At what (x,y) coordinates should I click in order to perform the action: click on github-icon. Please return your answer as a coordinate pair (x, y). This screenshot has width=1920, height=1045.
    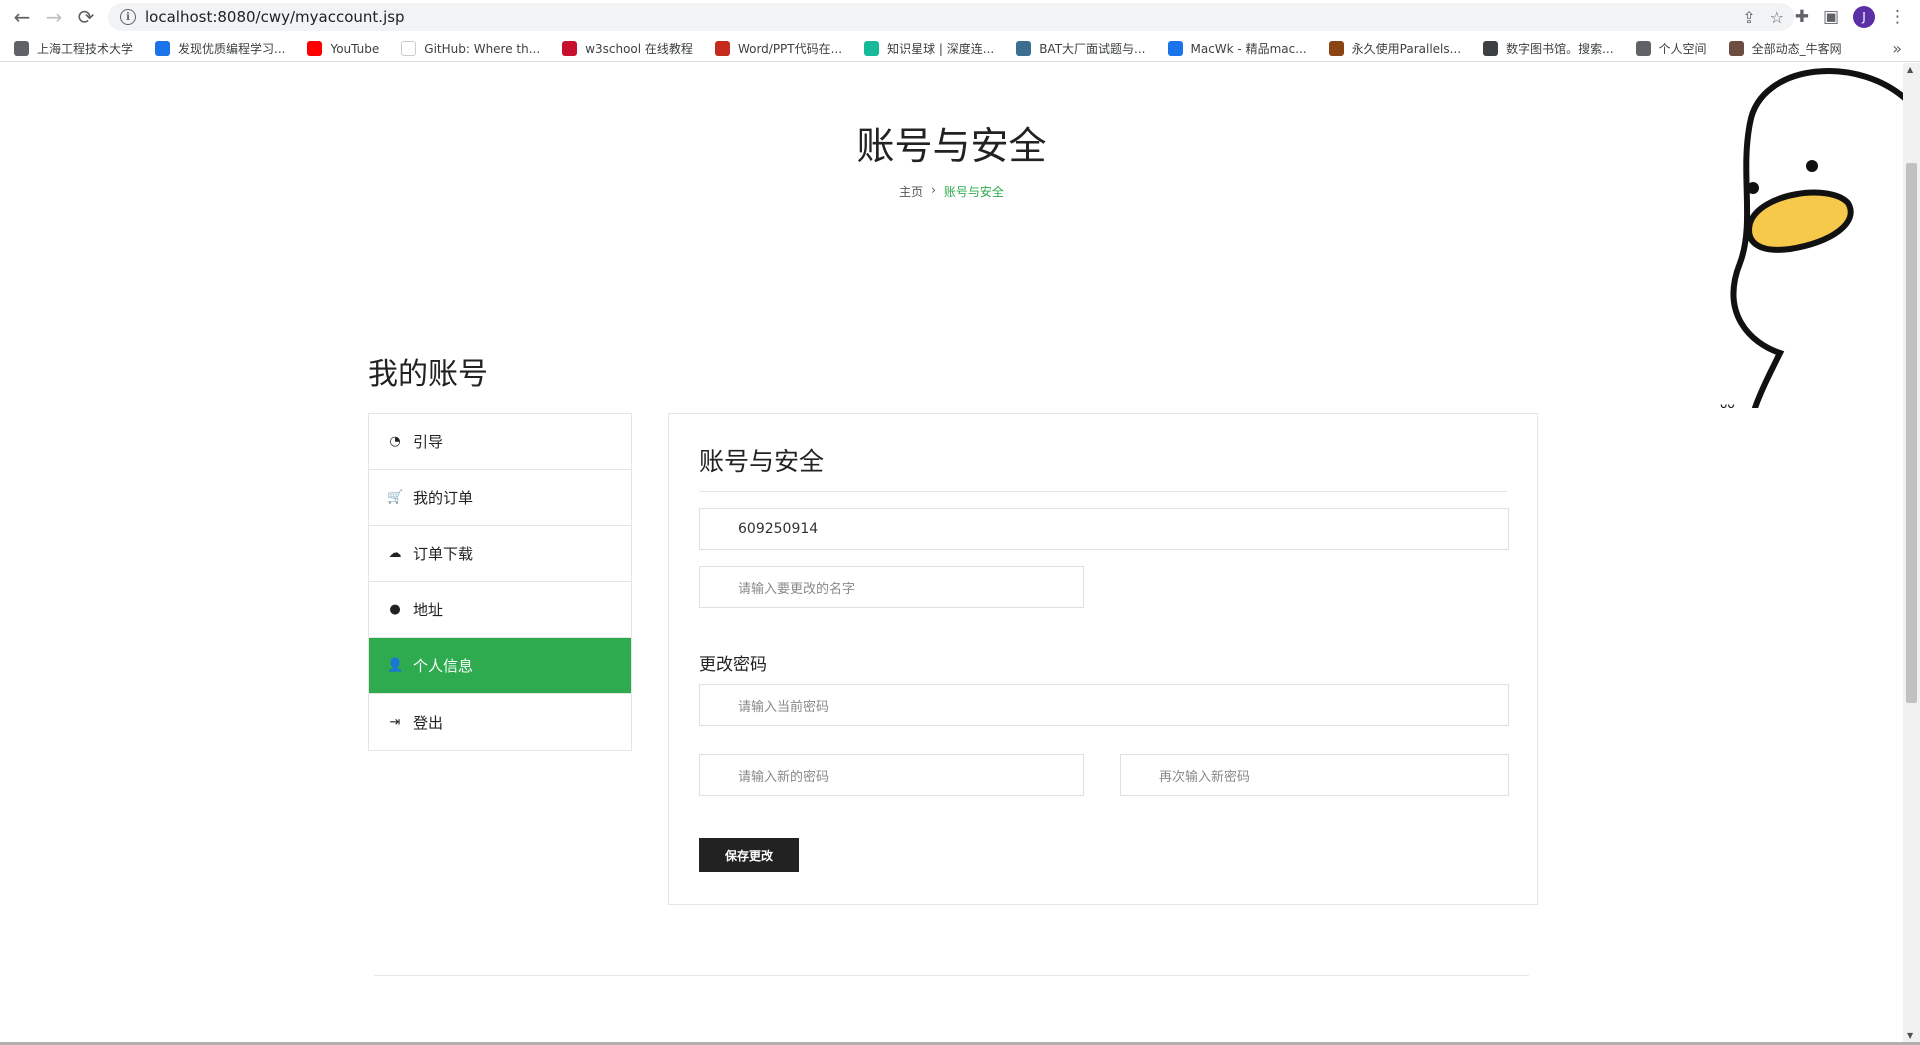
    Looking at the image, I should click on (409, 48).